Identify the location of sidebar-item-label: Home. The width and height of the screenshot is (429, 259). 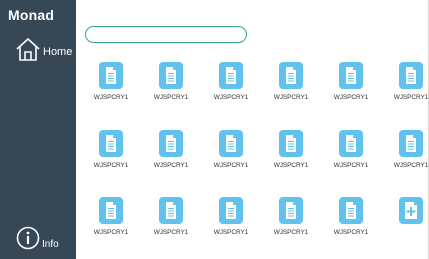
(58, 52).